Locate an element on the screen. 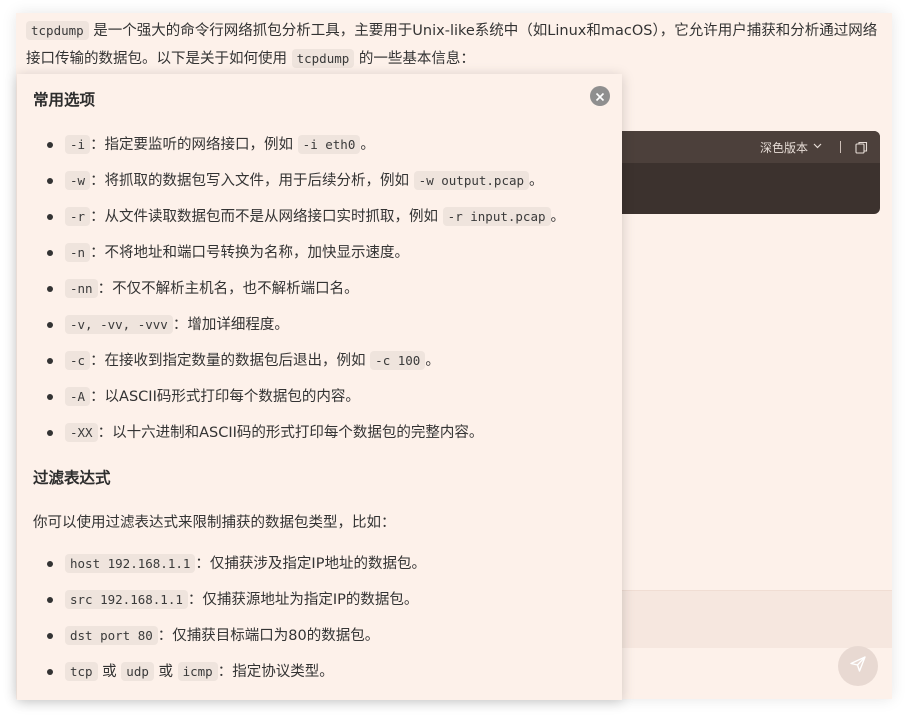  list-item: -c ：在接收到指定数量的数据包后退出，例如 -c 100。 is located at coordinates (306, 361).